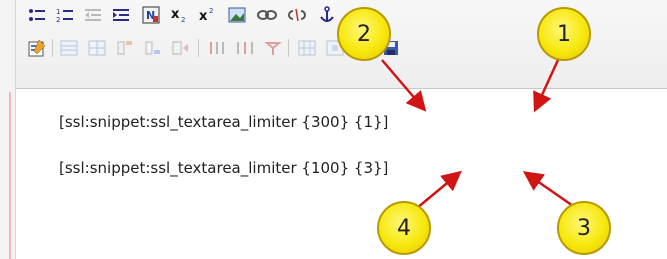 This screenshot has height=259, width=667. Describe the element at coordinates (151, 15) in the screenshot. I see `paste-word-icon: N` at that location.